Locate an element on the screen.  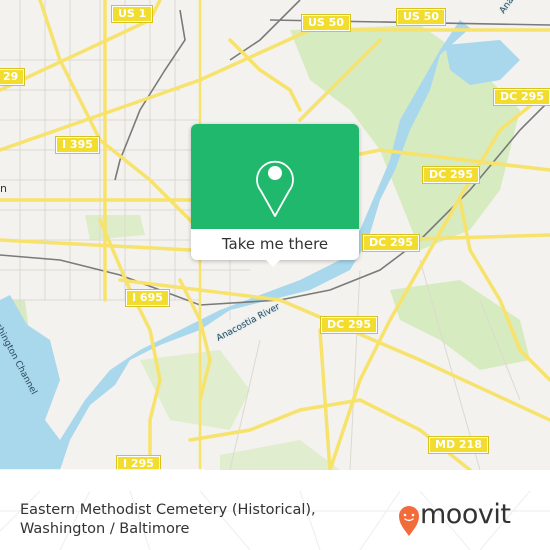
take-me-there-button: Take me there is located at coordinates (275, 244).